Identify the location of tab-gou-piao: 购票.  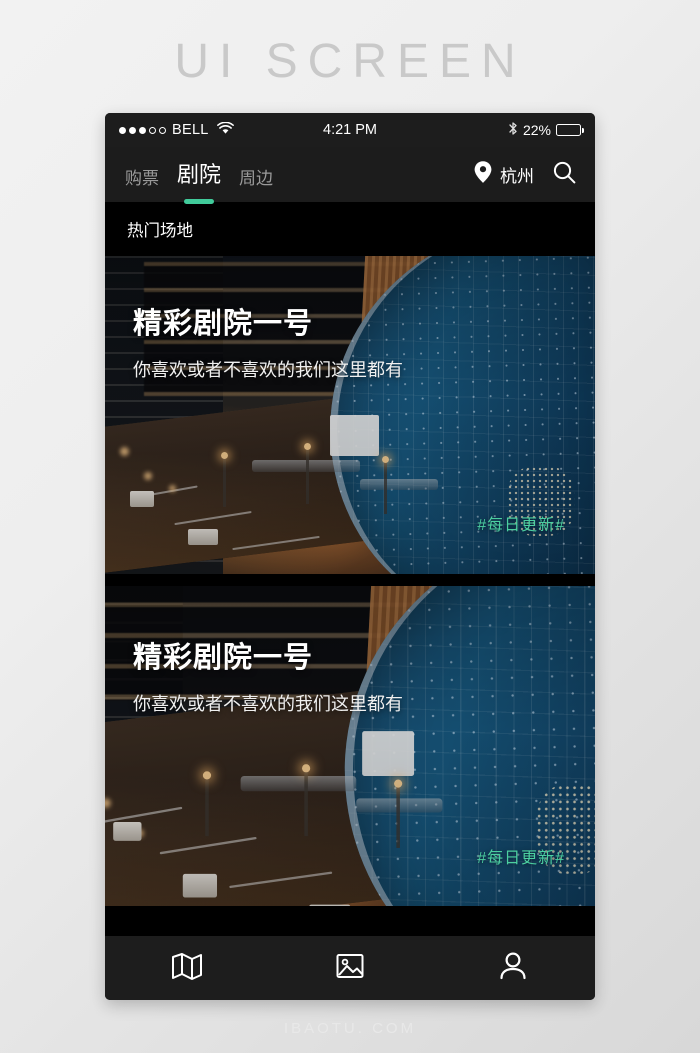
(142, 178).